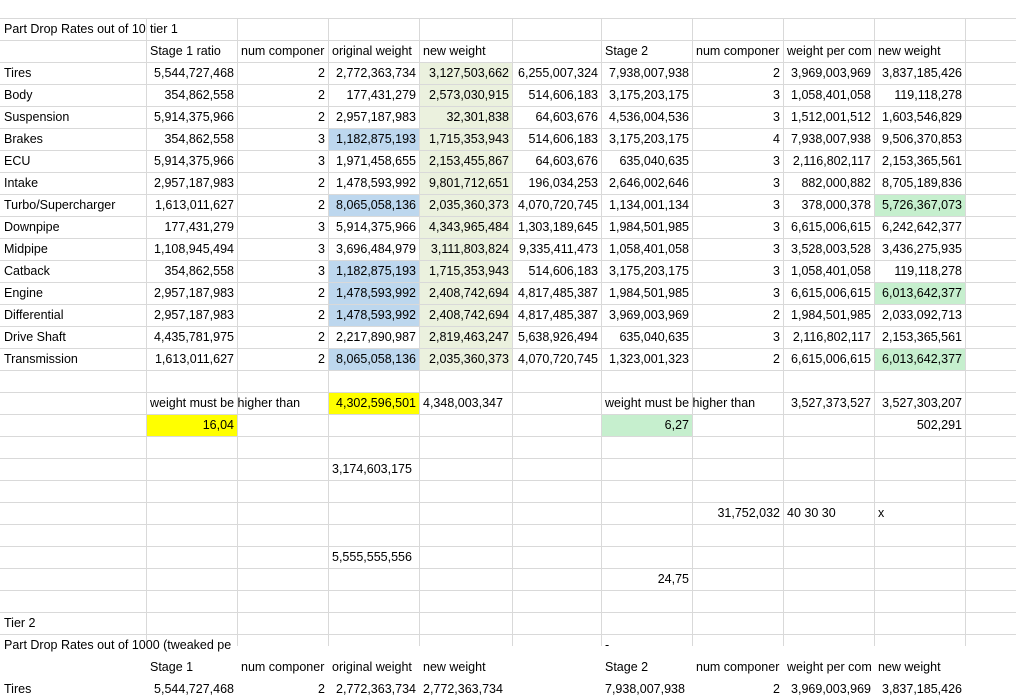 The width and height of the screenshot is (1016, 700). Describe the element at coordinates (557, 293) in the screenshot. I see `sheet-cell: 4,817,485,387` at that location.